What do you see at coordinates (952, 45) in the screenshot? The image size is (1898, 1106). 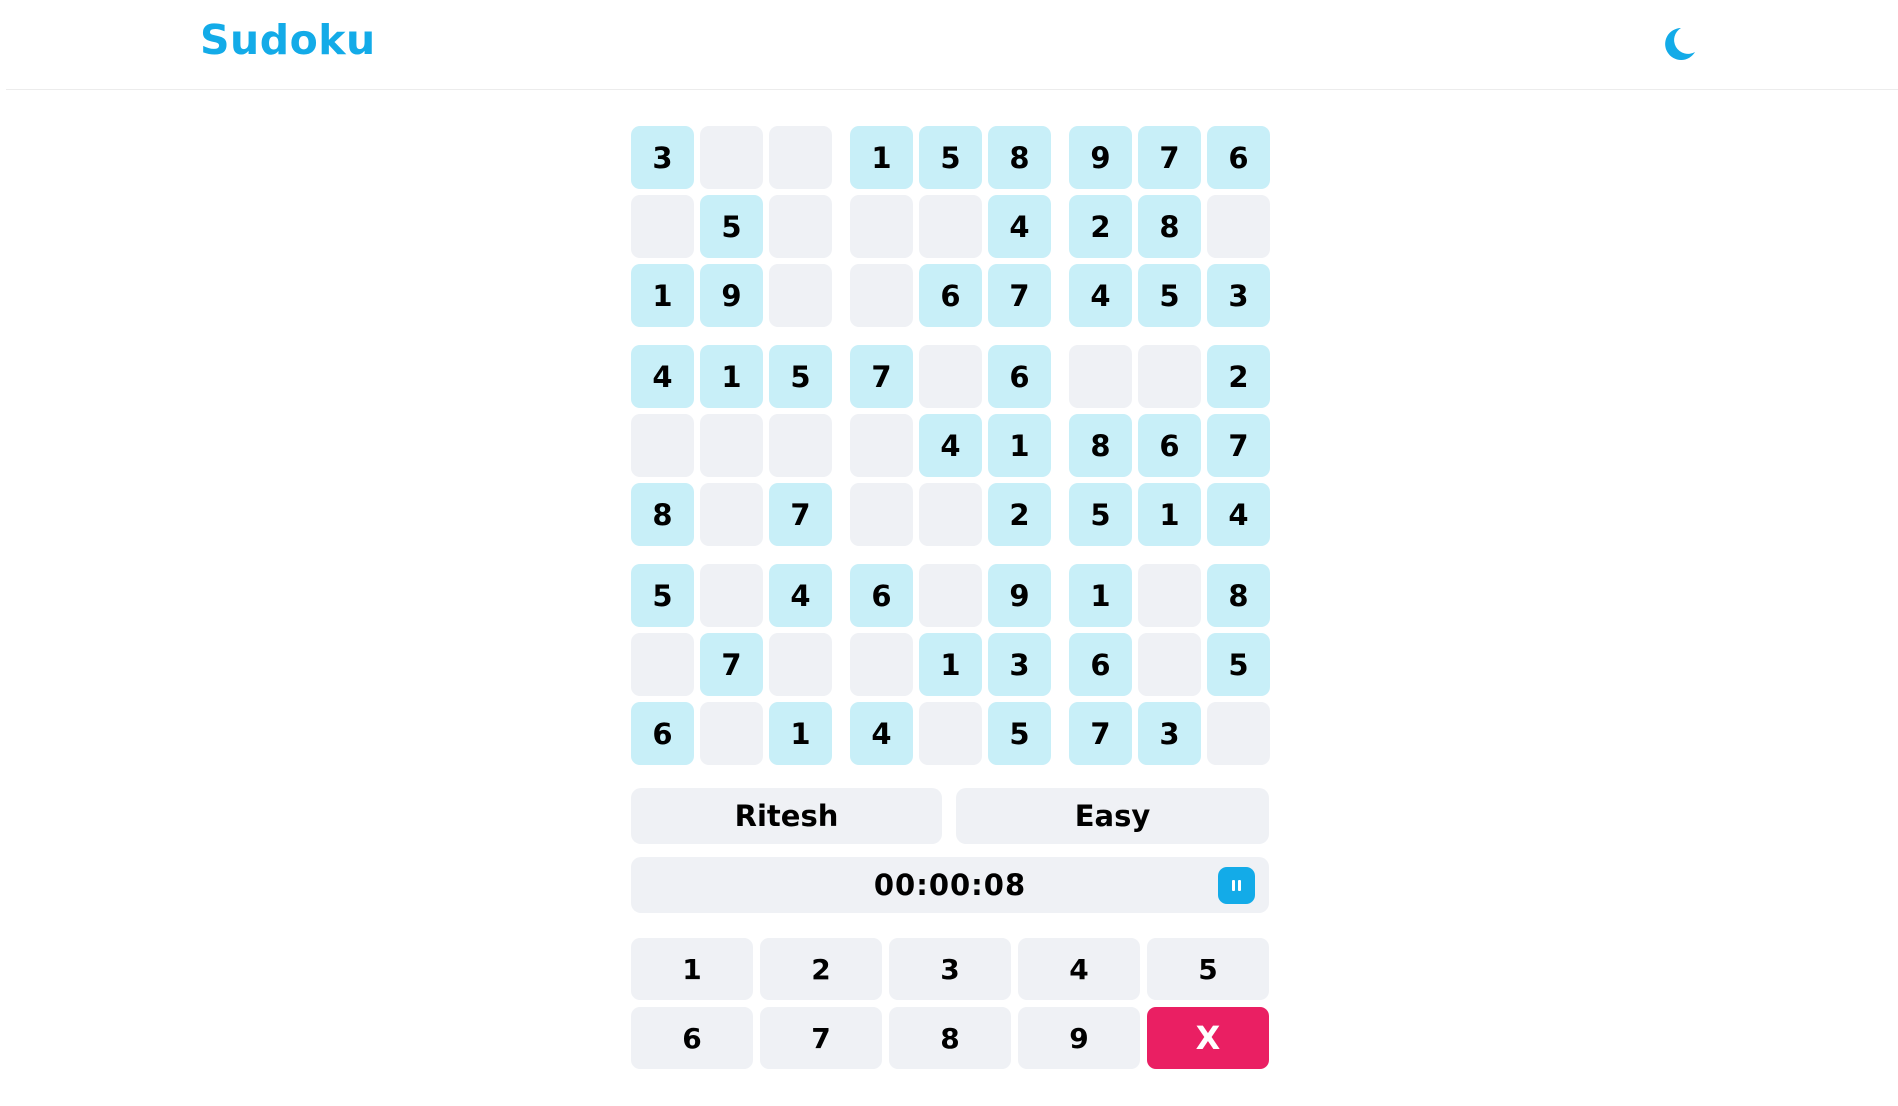 I see `app-header: Sudoku` at bounding box center [952, 45].